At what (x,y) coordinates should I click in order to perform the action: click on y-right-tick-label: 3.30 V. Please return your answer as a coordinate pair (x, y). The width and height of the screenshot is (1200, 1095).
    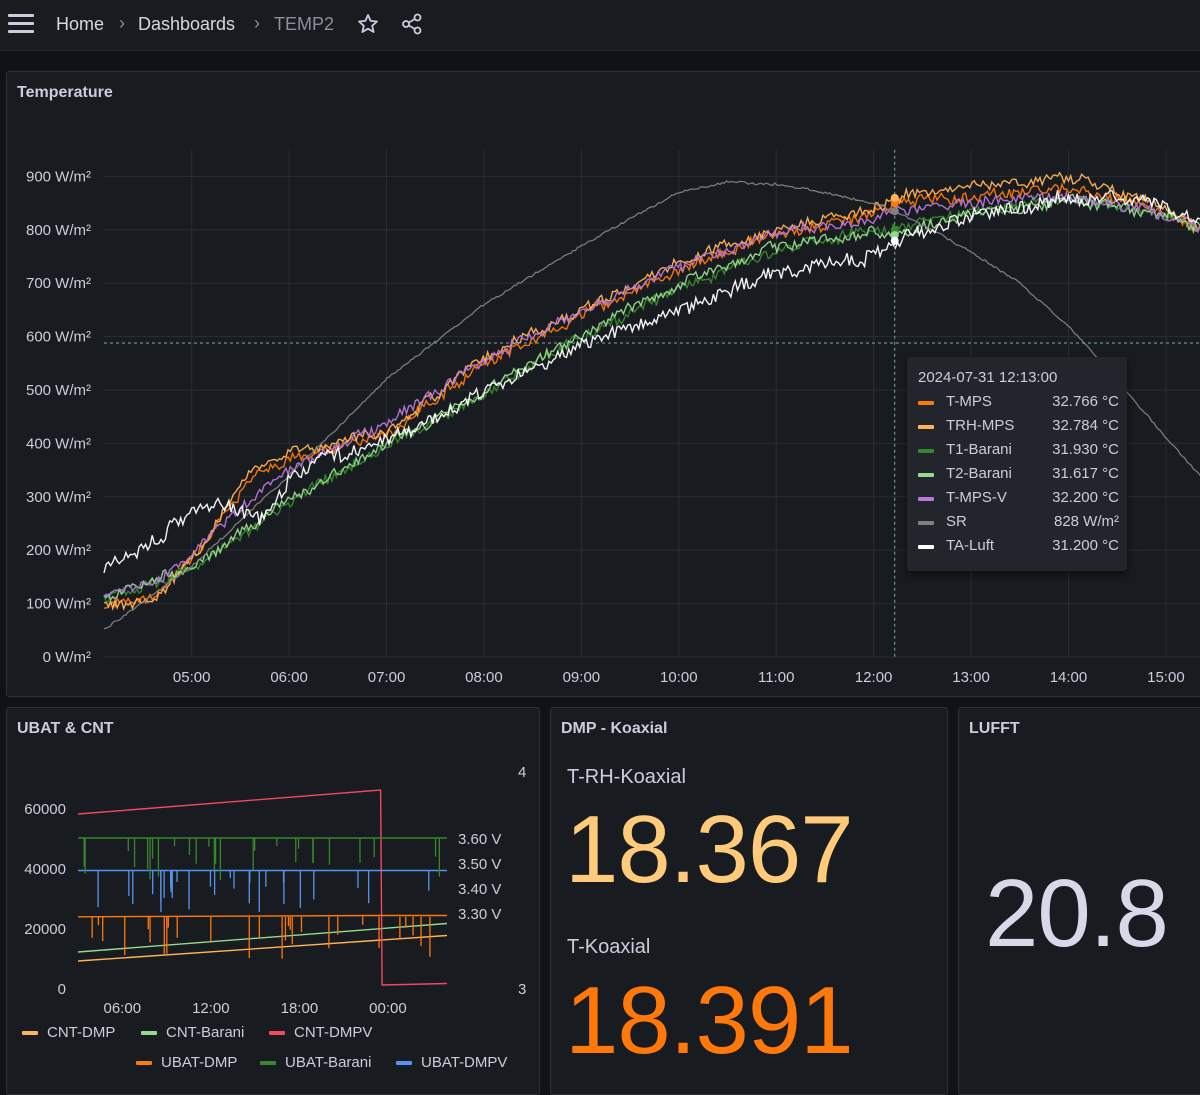
    Looking at the image, I should click on (479, 914).